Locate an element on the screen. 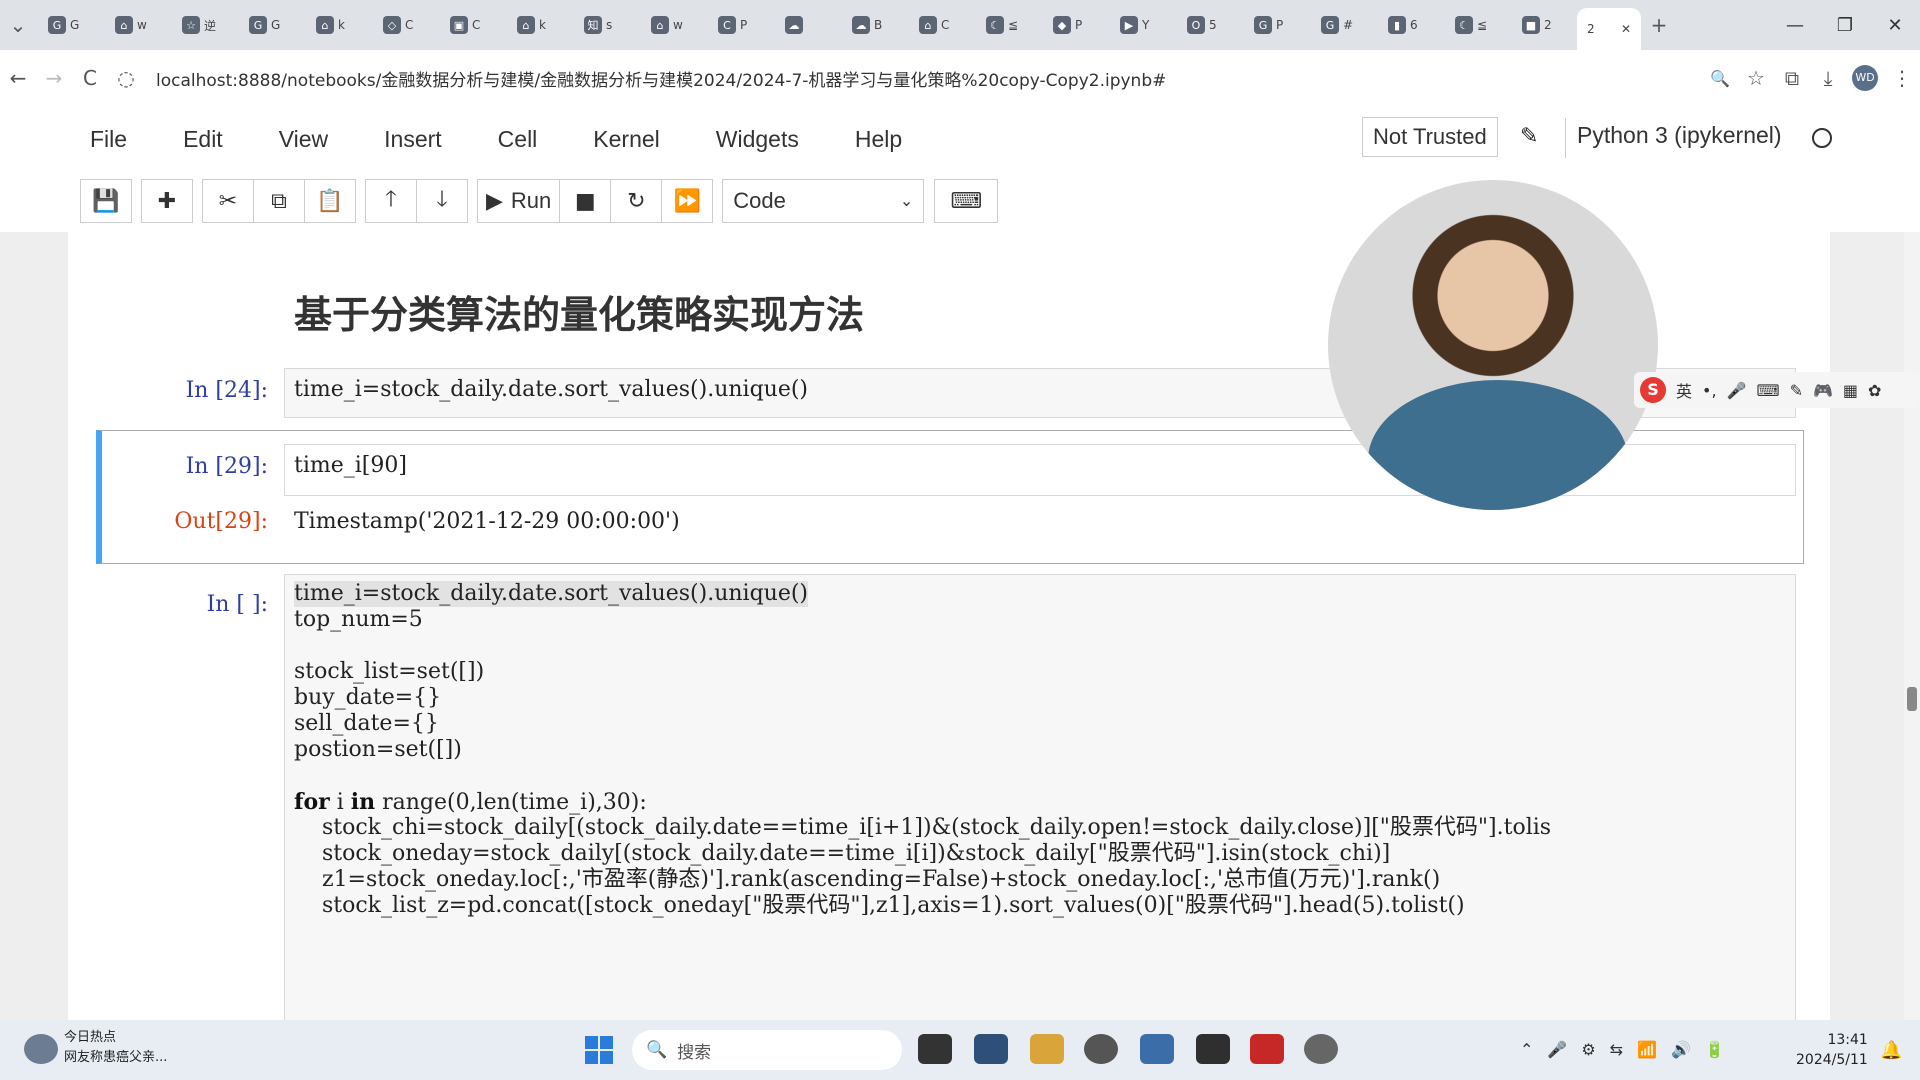 The image size is (1920, 1080). kernel-indicator: Python 3 (ipykernel) is located at coordinates (1679, 135).